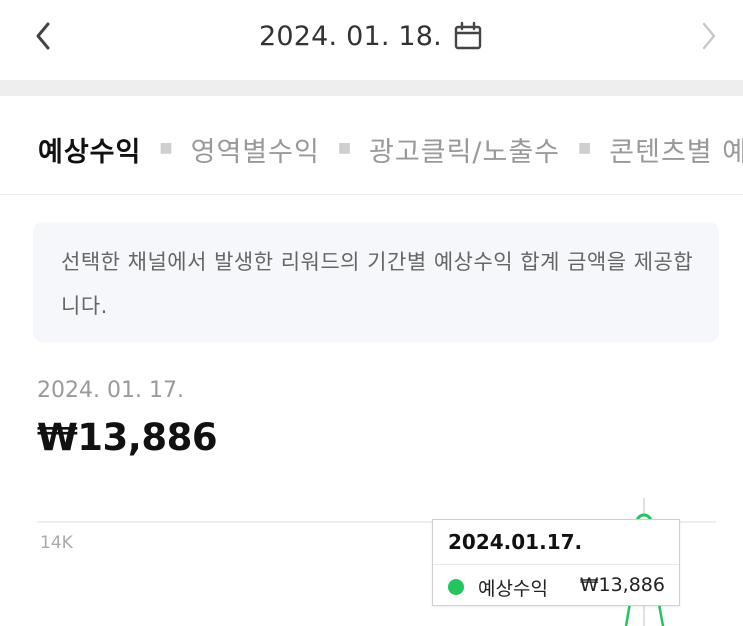 The width and height of the screenshot is (743, 626). Describe the element at coordinates (513, 589) in the screenshot. I see `tooltip-series-label: 예상수익` at that location.